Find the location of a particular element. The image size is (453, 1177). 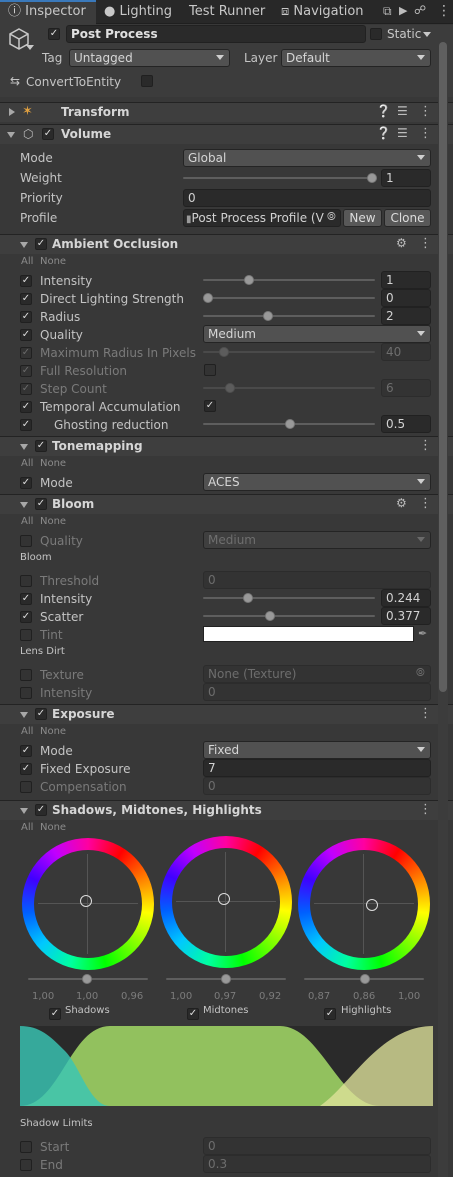

exposure-toggle-none: None is located at coordinates (53, 731).